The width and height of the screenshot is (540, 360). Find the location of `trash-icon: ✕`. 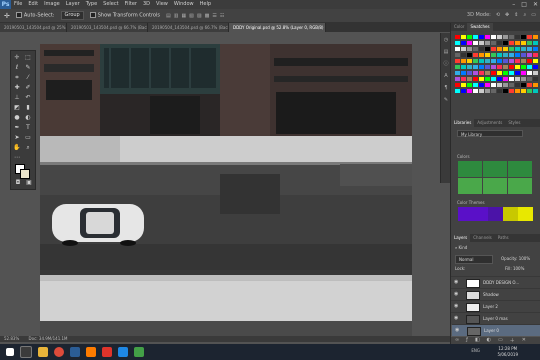

trash-icon: ✕ is located at coordinates (524, 340).